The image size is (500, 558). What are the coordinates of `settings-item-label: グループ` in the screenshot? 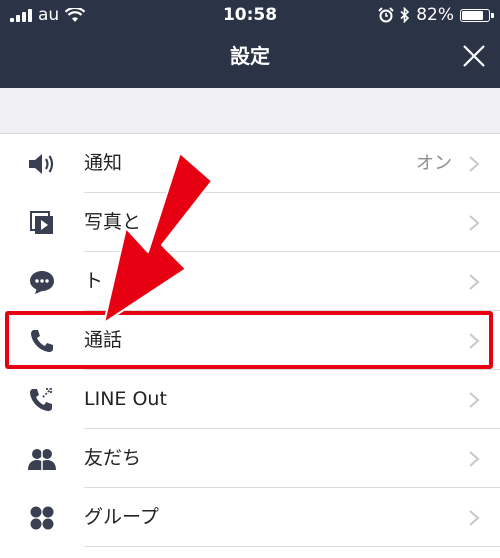 It's located at (121, 517).